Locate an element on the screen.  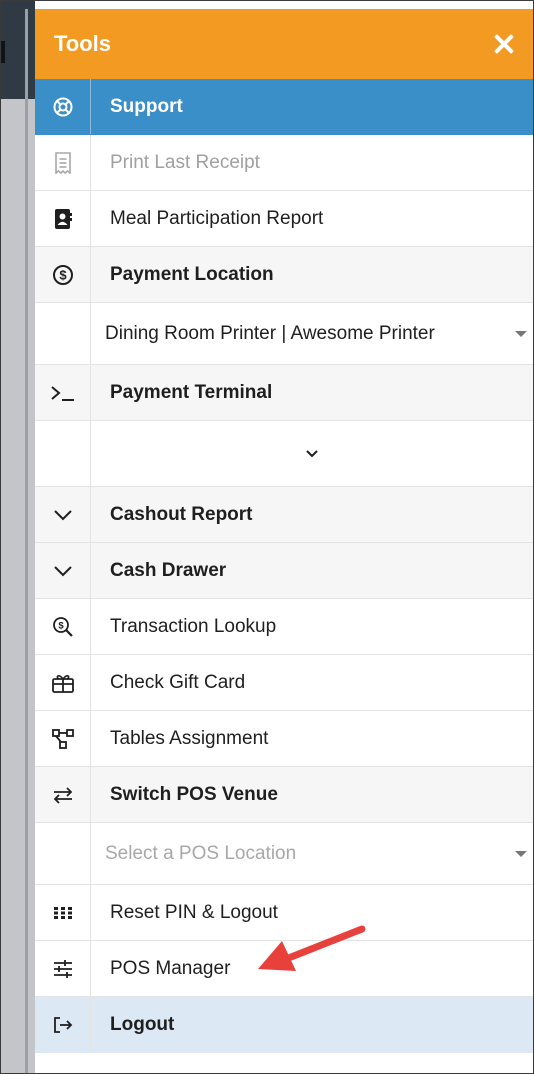
close-icon is located at coordinates (504, 44).